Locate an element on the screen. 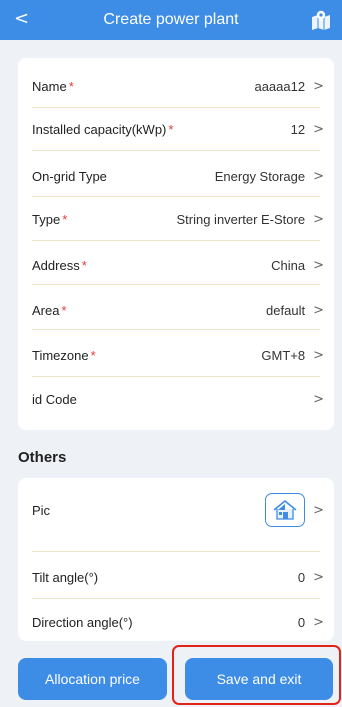 This screenshot has width=342, height=707. id-code-field: id Code > is located at coordinates (178, 399).